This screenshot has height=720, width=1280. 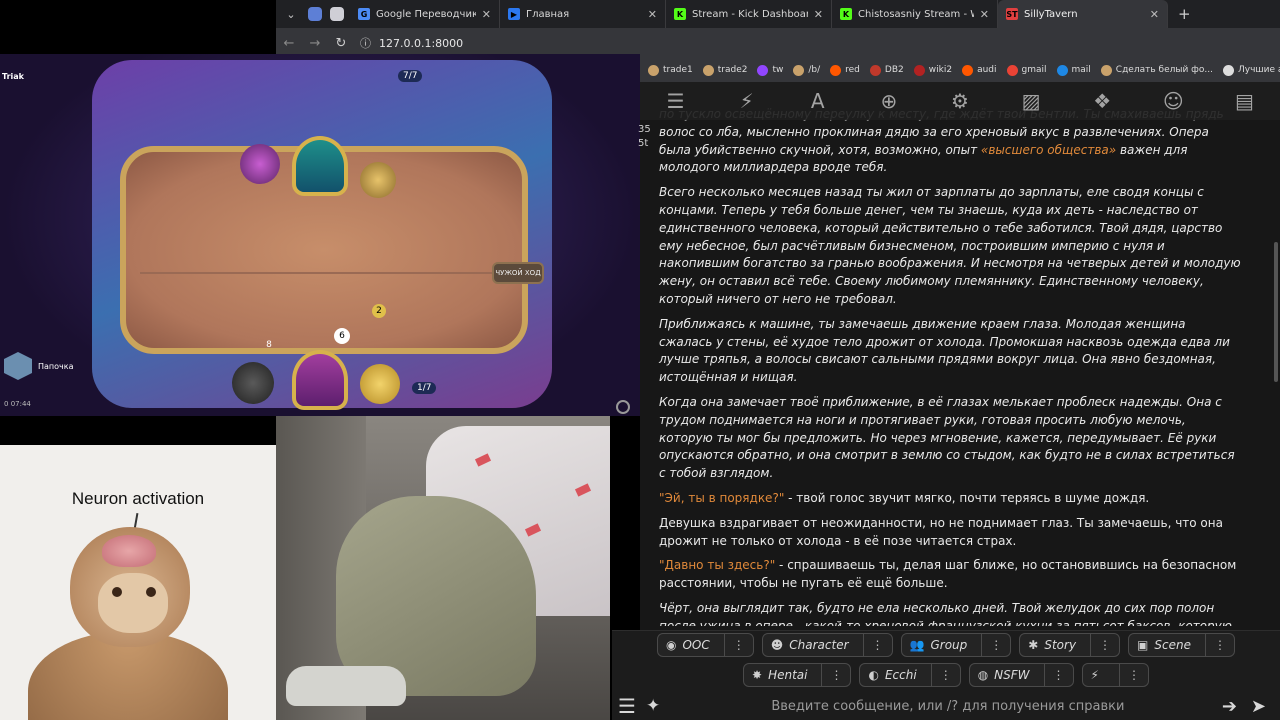 I want to click on site-info-icon: ⓘ, so click(x=365, y=43).